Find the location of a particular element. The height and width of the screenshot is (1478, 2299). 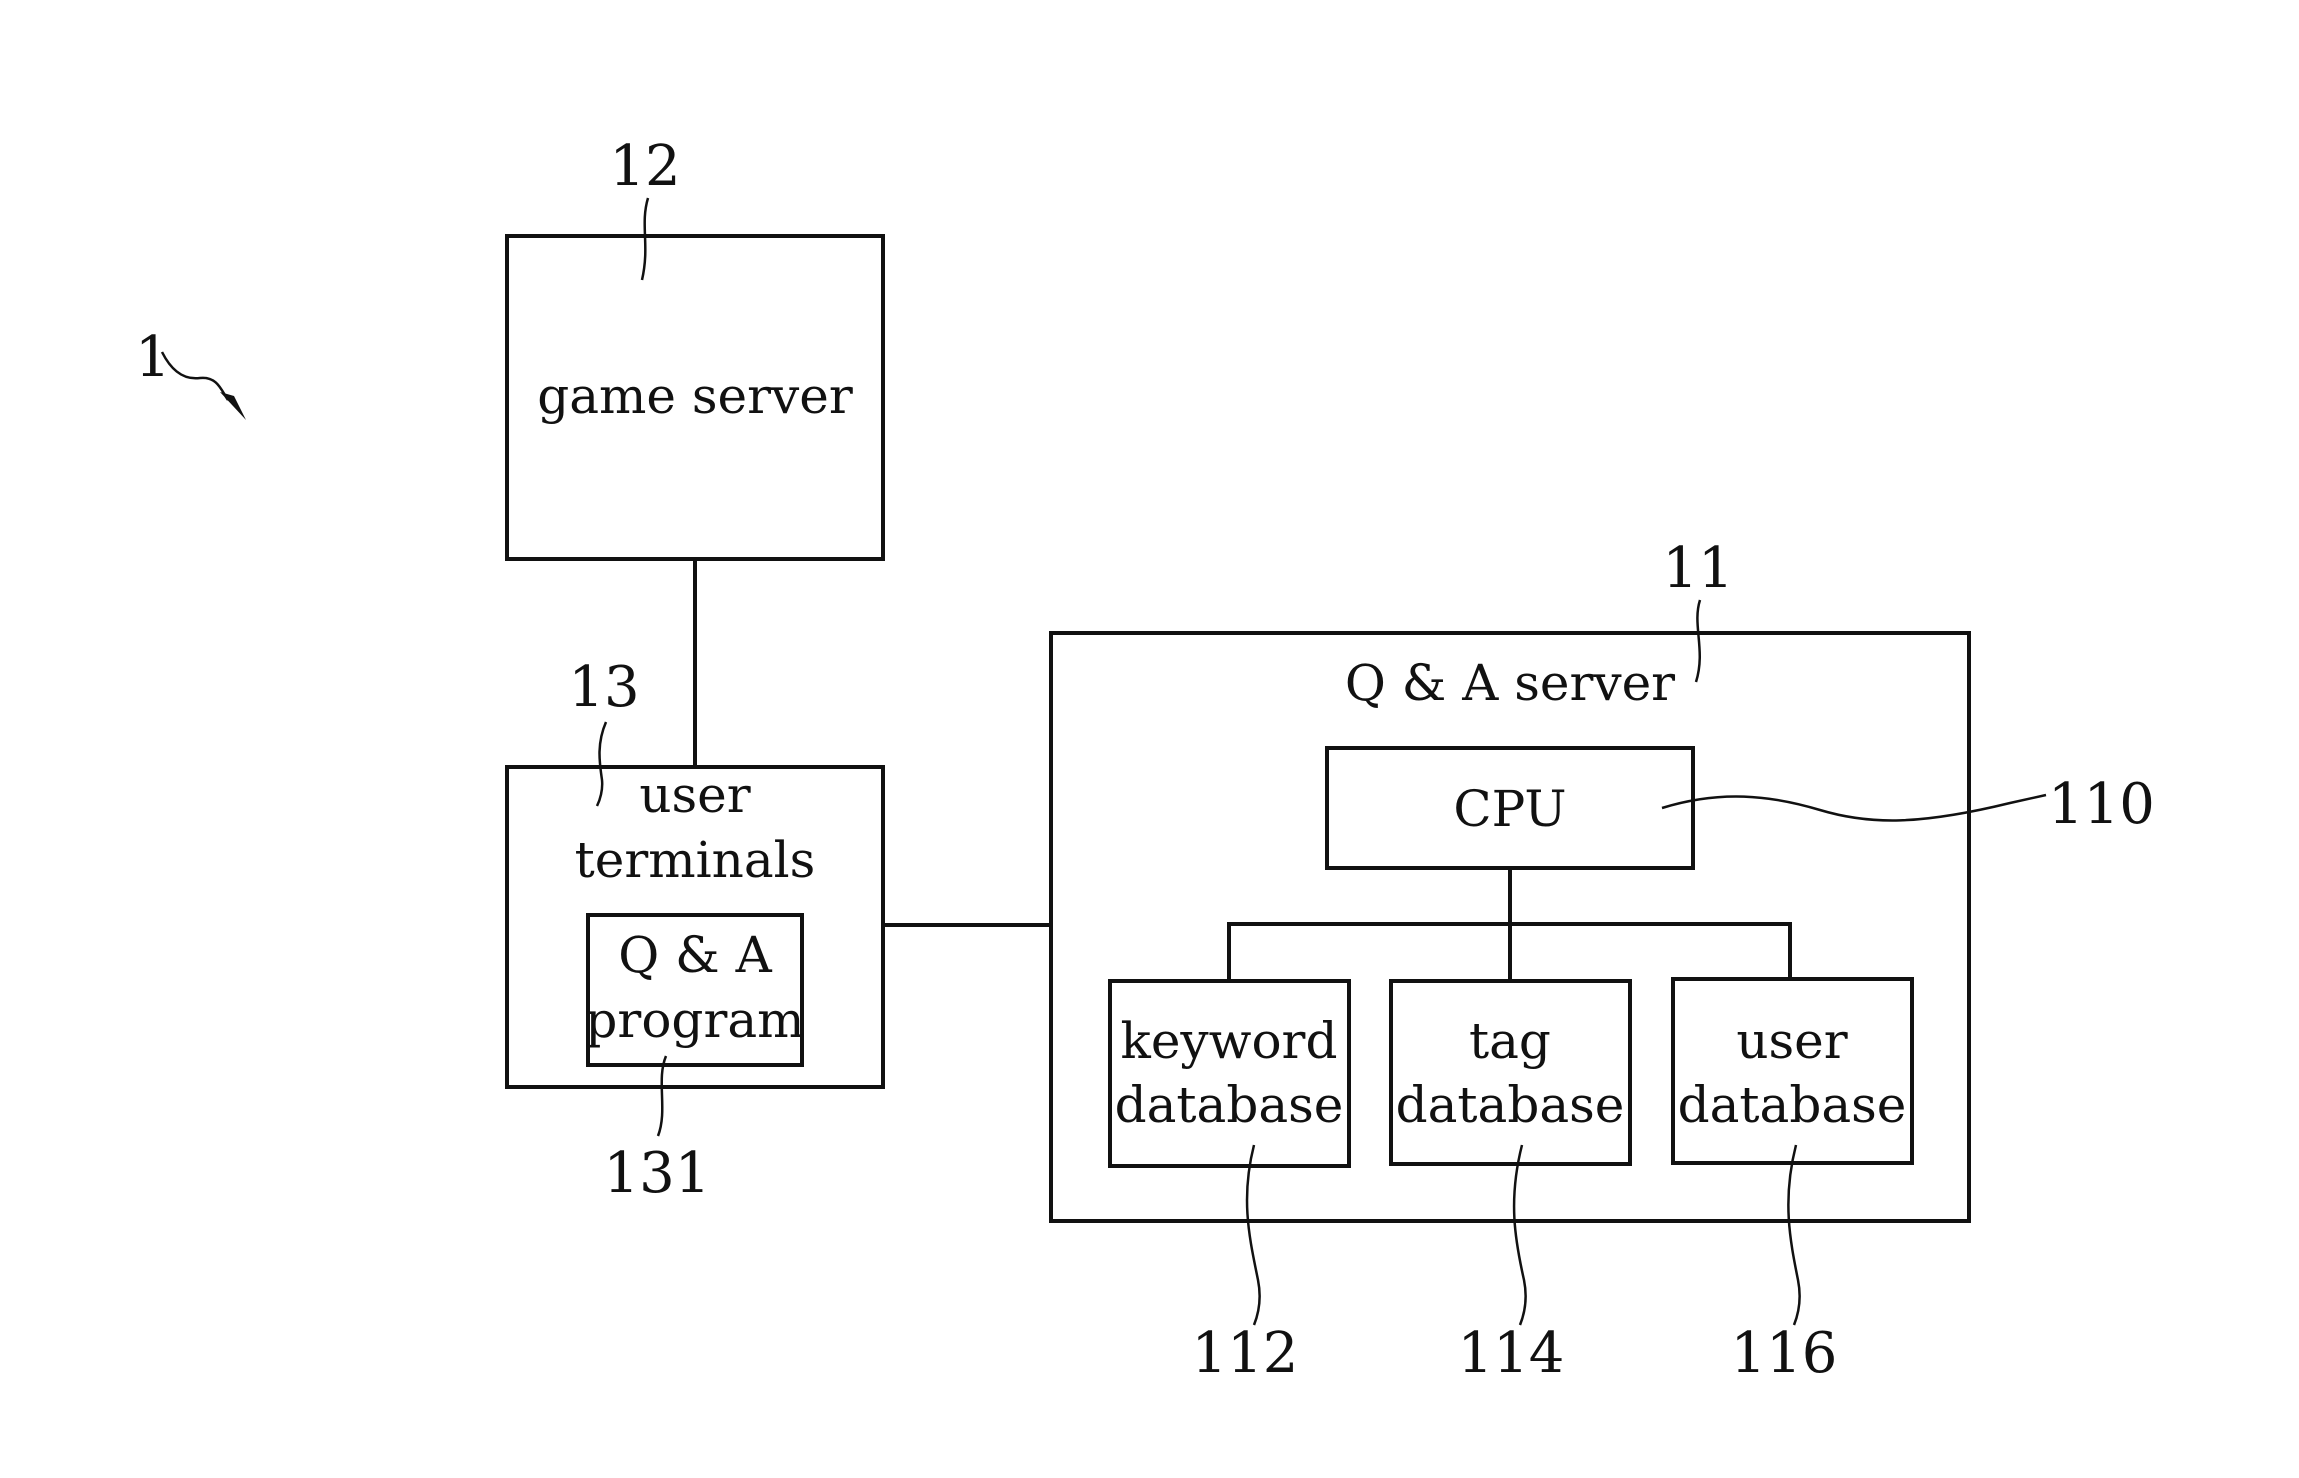

ref-131: 131 is located at coordinates (657, 1173).